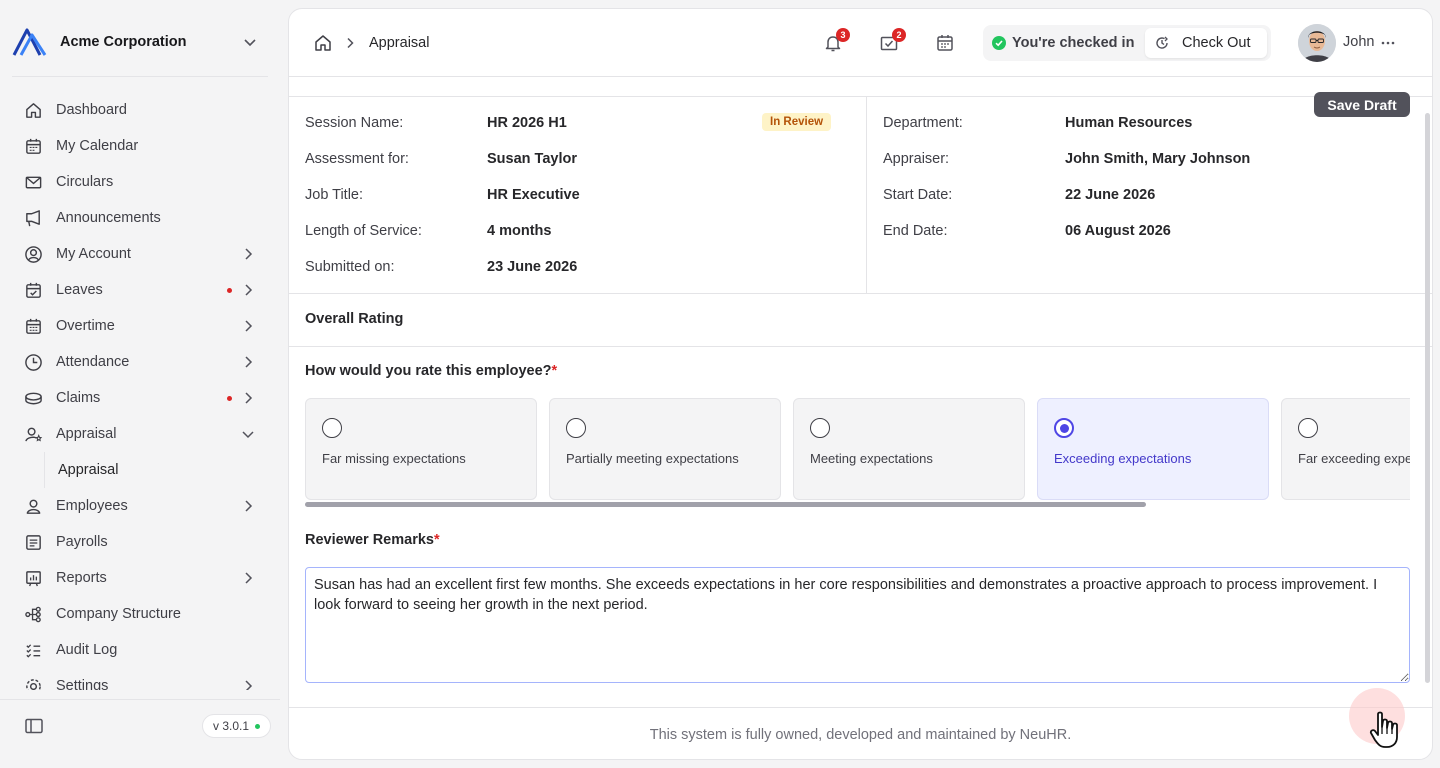 This screenshot has width=1440, height=768. What do you see at coordinates (144, 254) in the screenshot?
I see `nav-item-my-account: My Account` at bounding box center [144, 254].